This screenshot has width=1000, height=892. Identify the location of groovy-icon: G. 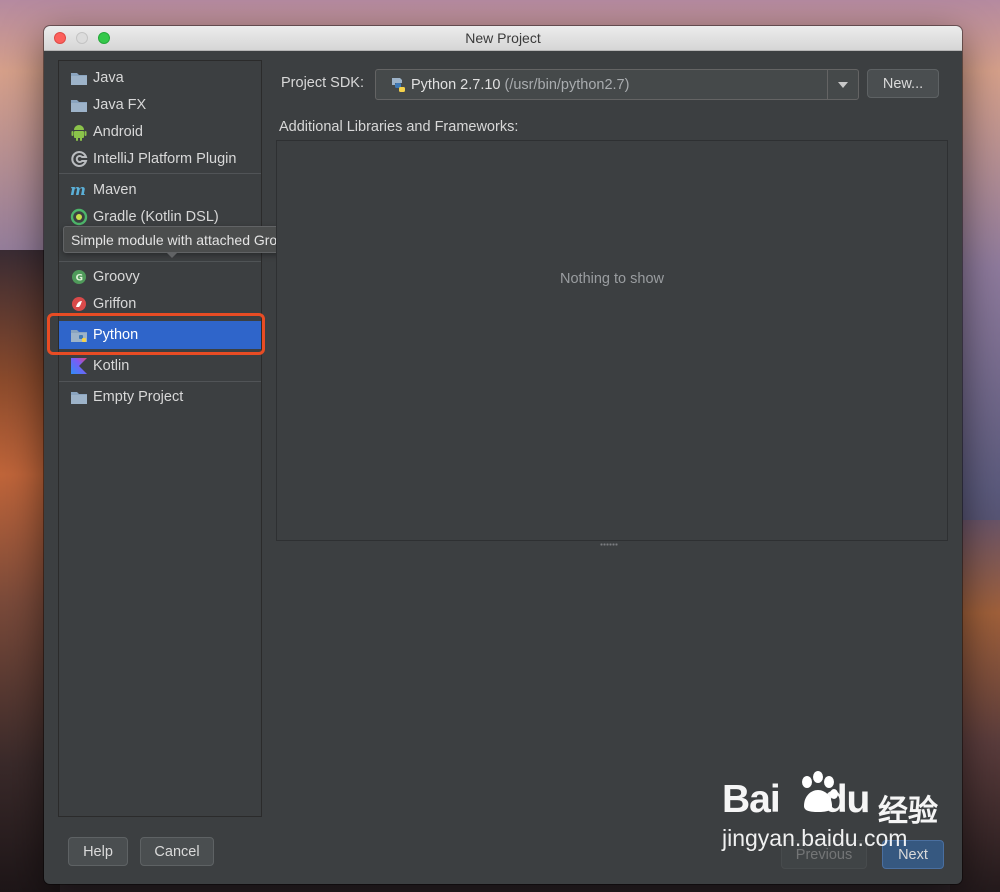
(79, 277).